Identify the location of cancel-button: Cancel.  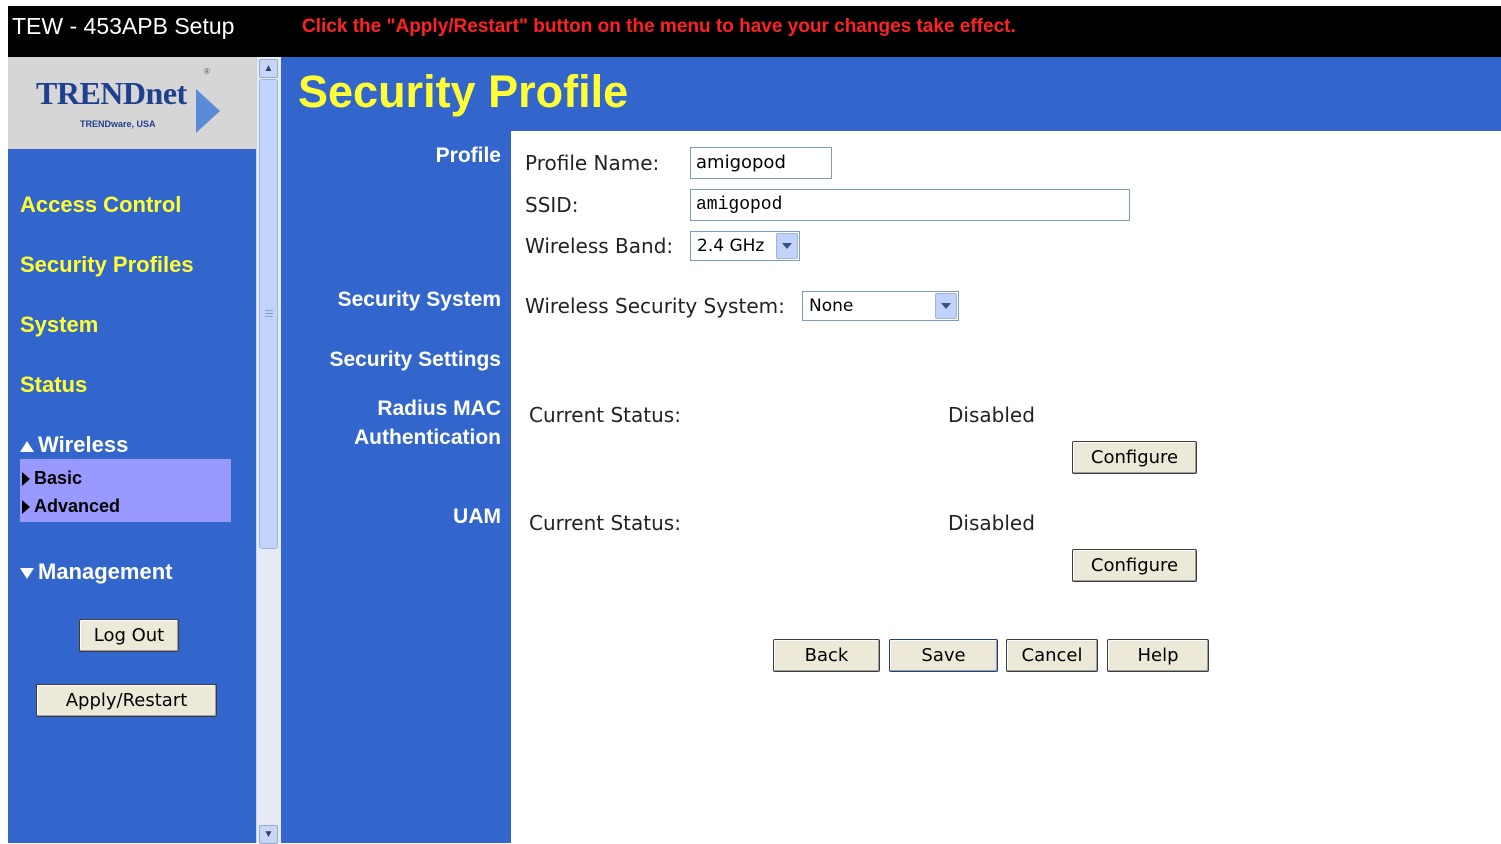
(1052, 655).